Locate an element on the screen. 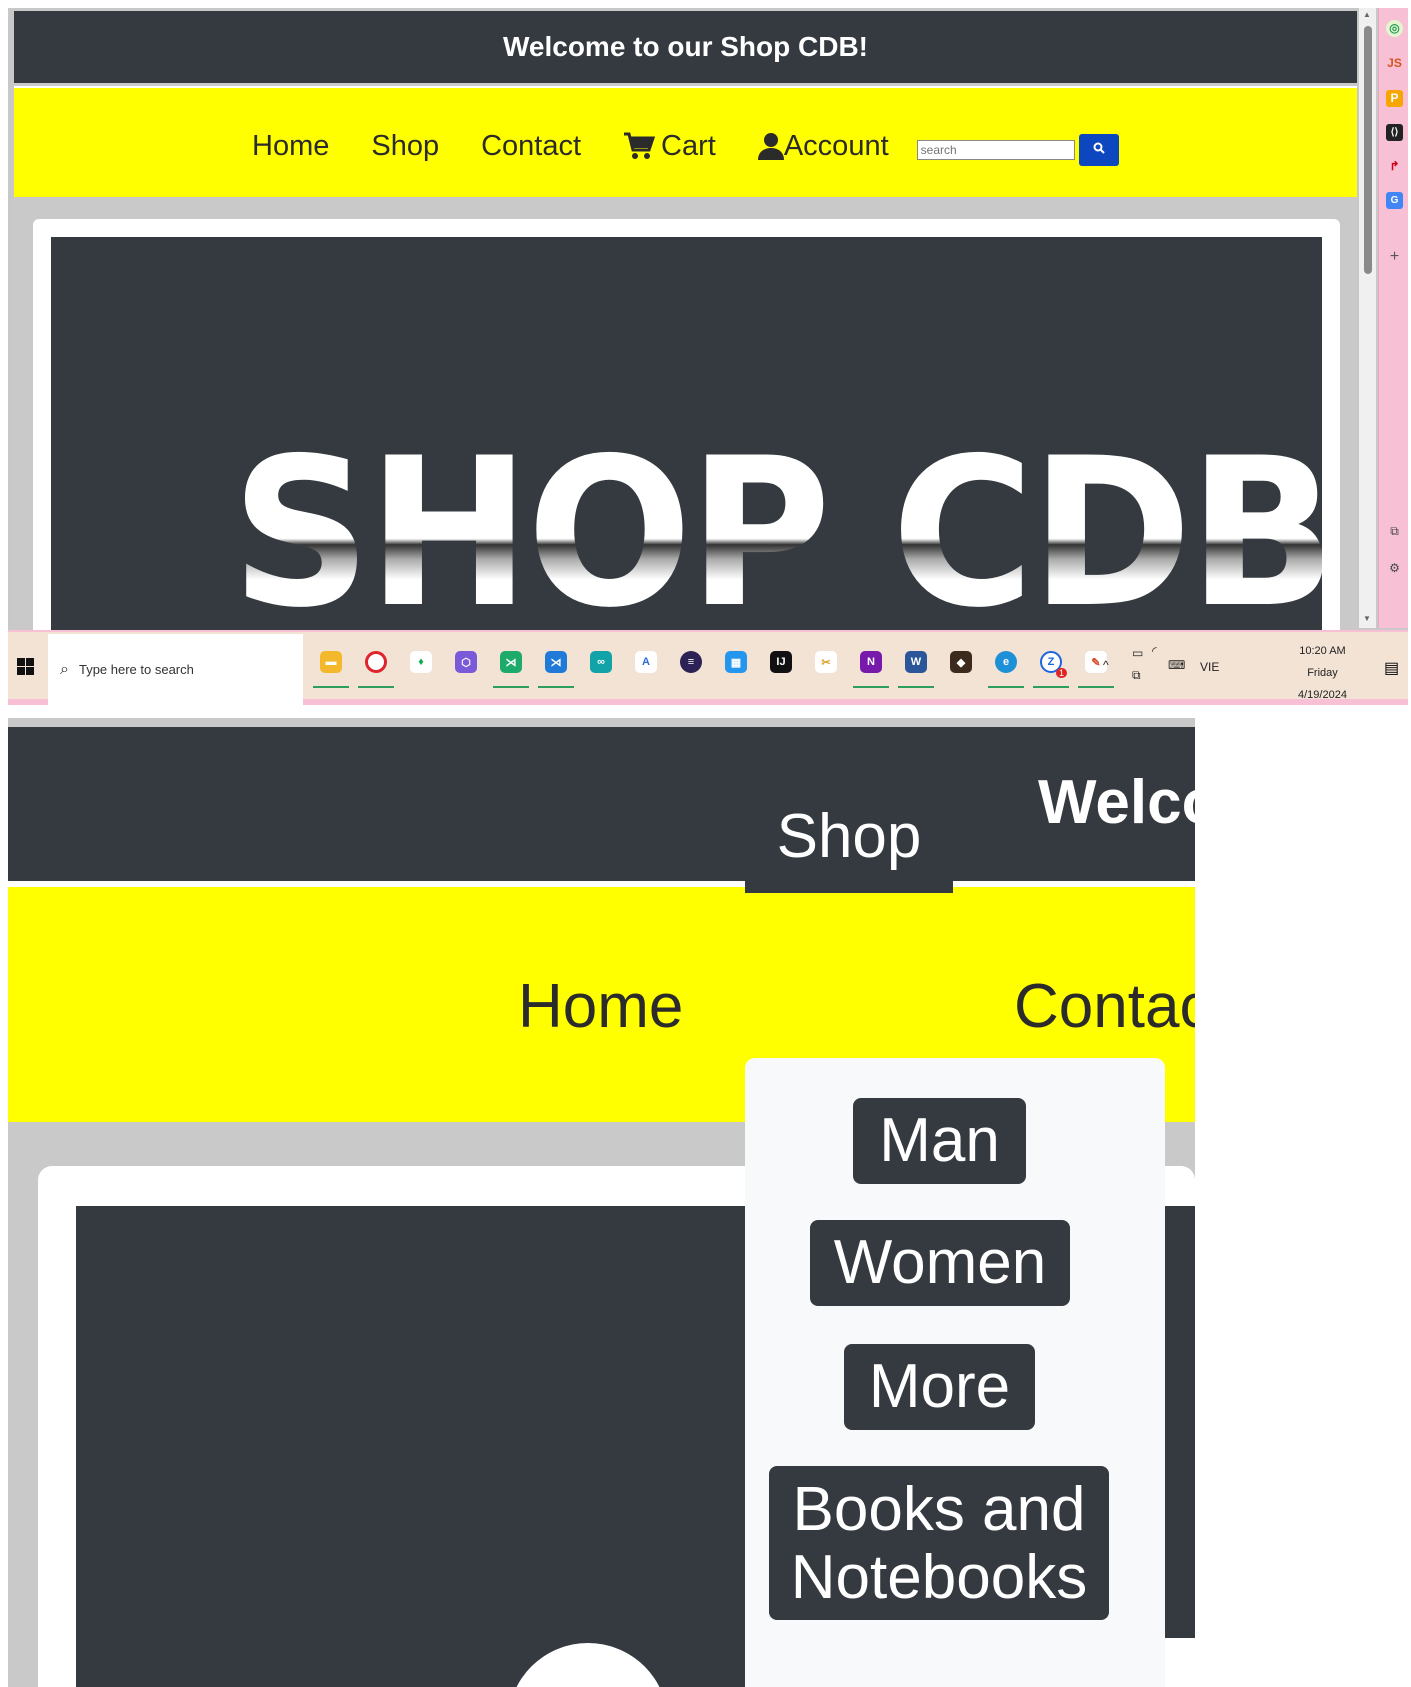 The width and height of the screenshot is (1411, 1687). taskbar-clock: 10:20 AM Friday 4/19/2024 is located at coordinates (1322, 672).